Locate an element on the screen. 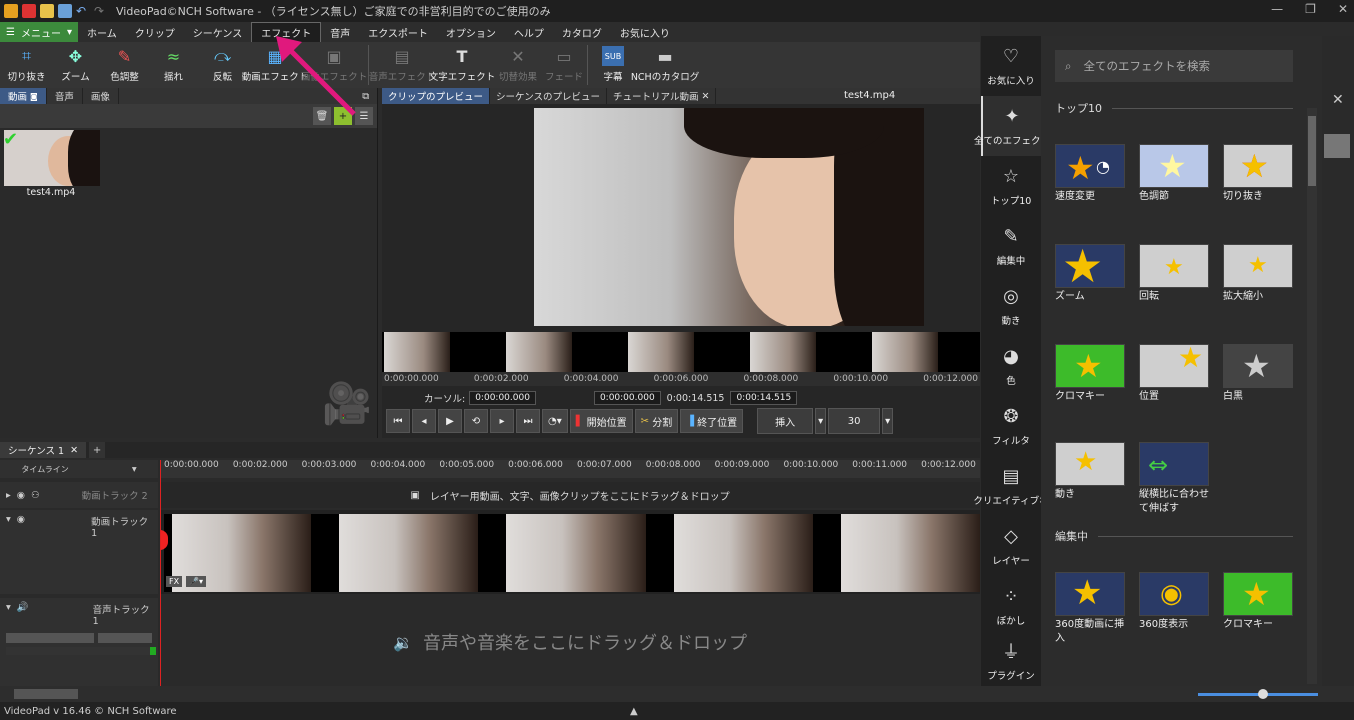  fx-position: ★ 位置 is located at coordinates (1175, 374).